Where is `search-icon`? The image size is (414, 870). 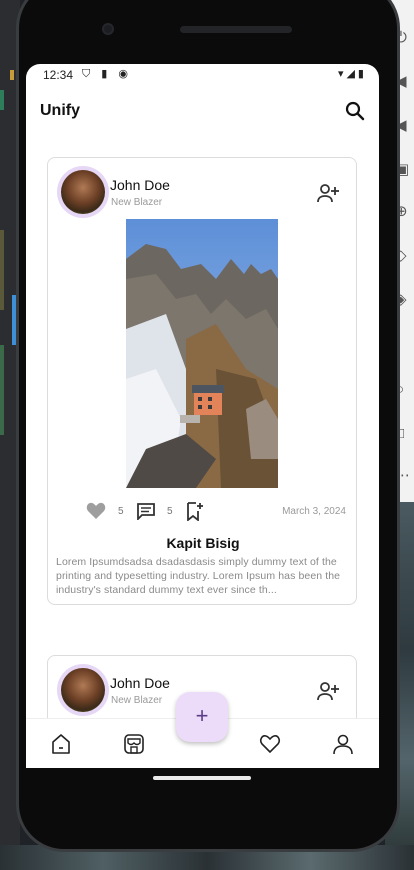
search-icon is located at coordinates (355, 111).